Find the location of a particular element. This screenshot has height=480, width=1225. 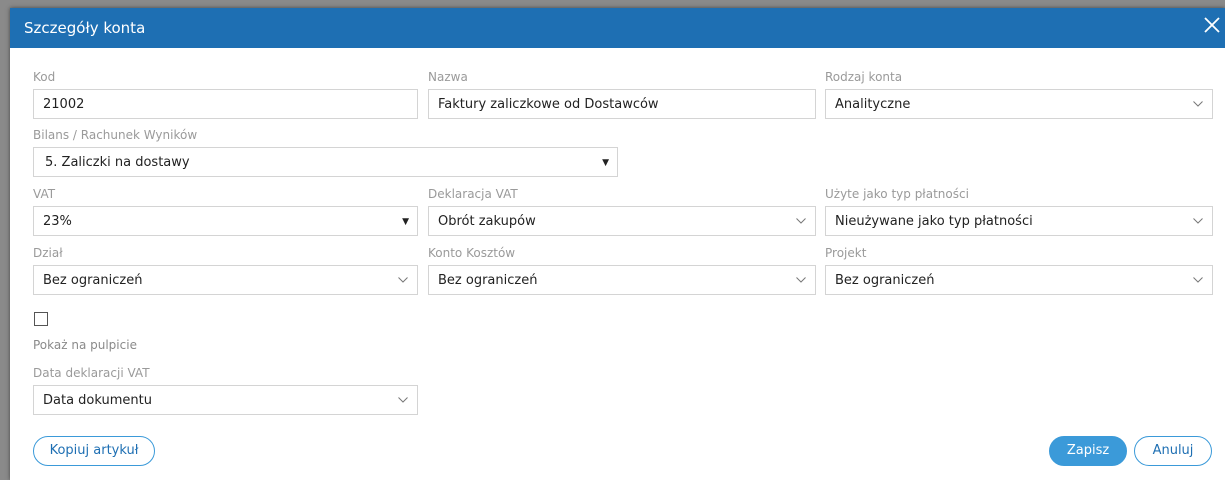

data-deklaracji-label: Data deklaracji VAT is located at coordinates (91, 373).